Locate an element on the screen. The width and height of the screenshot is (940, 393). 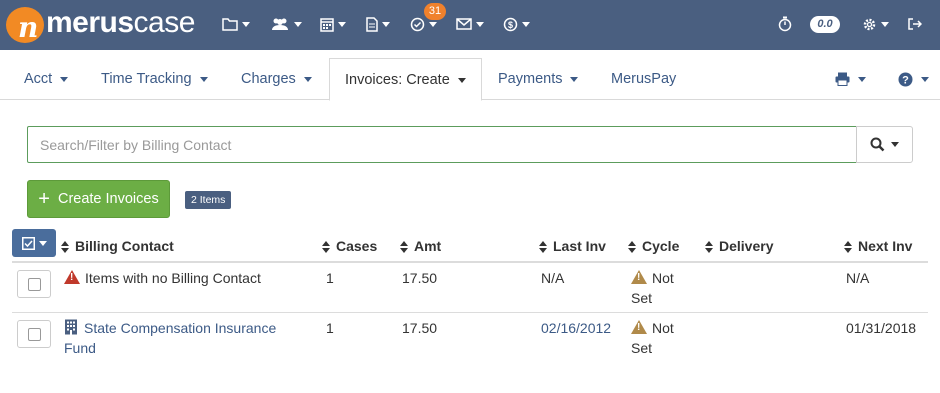
items-count-badge: 2 Items is located at coordinates (208, 200).